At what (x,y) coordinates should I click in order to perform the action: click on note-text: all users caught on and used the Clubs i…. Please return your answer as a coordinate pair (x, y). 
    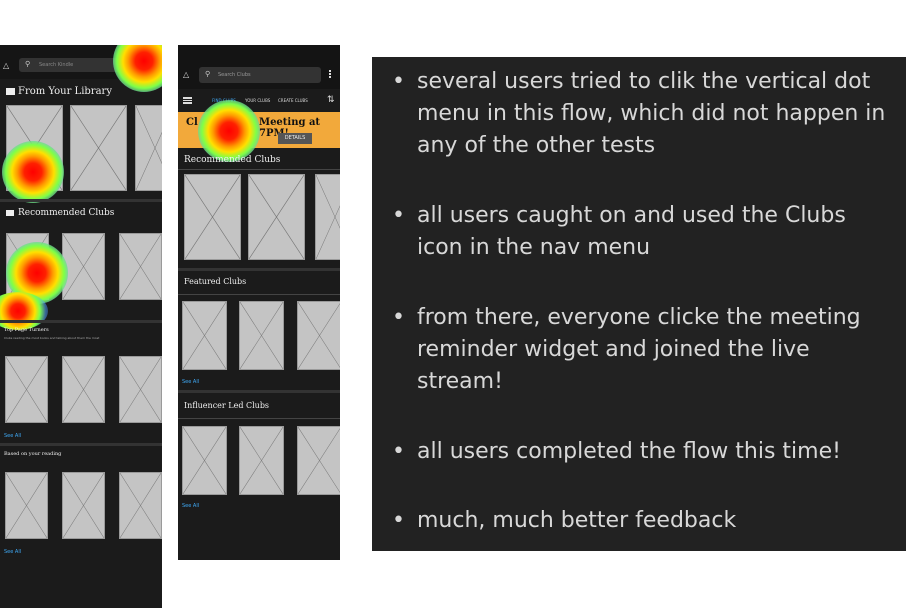
    Looking at the image, I should click on (631, 231).